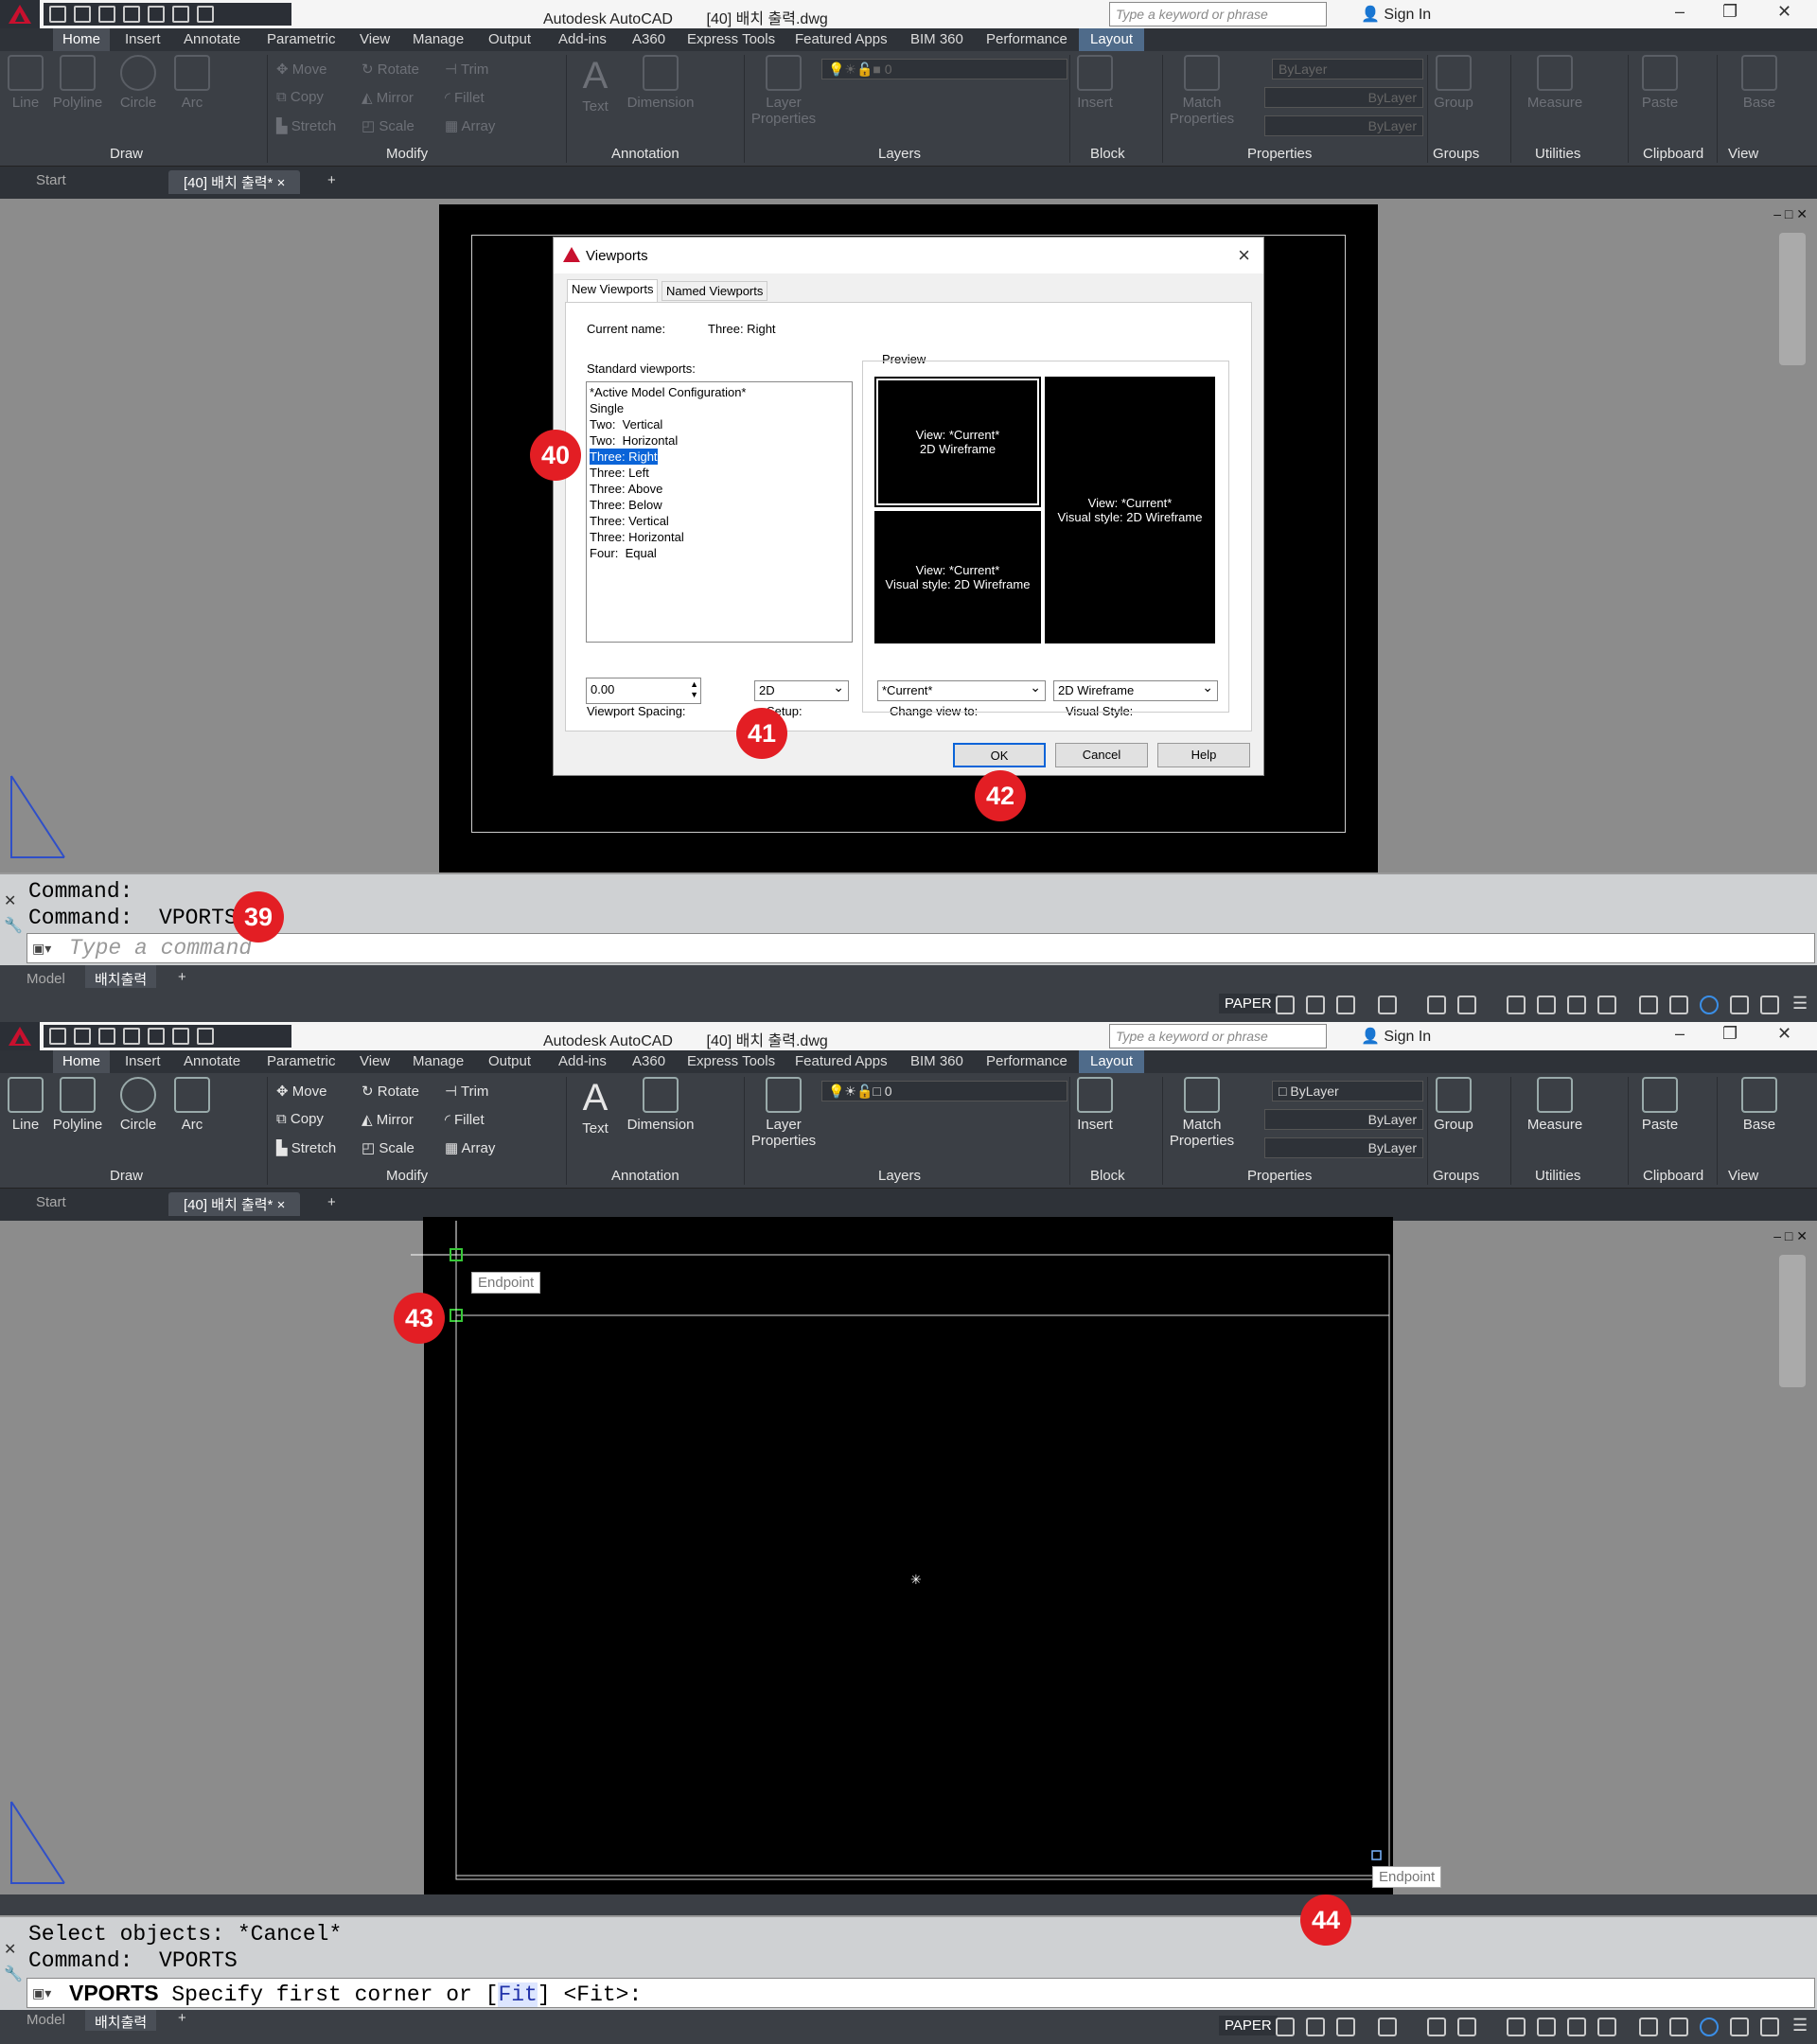 The image size is (1817, 2044). Describe the element at coordinates (719, 521) in the screenshot. I see `list-item: Three: Vertical` at that location.